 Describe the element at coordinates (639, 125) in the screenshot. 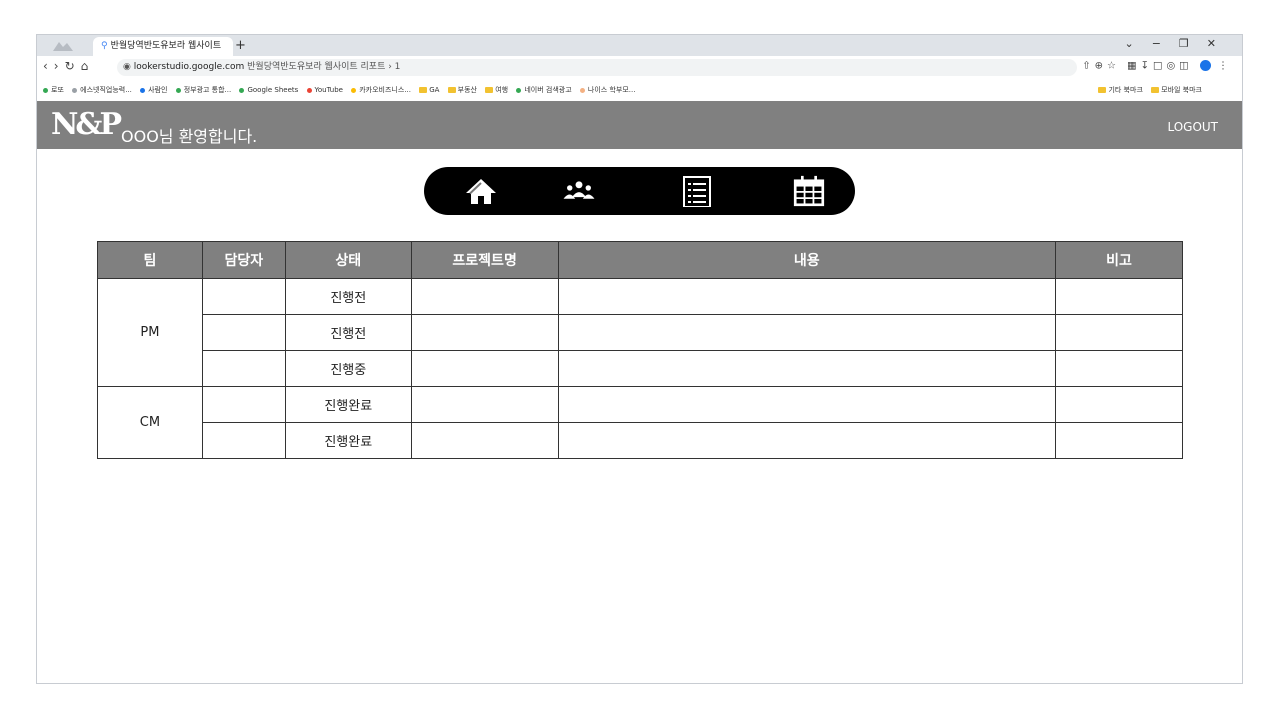

I see `app-header: N&P OOO님 환영합니다. LOGOUT` at that location.